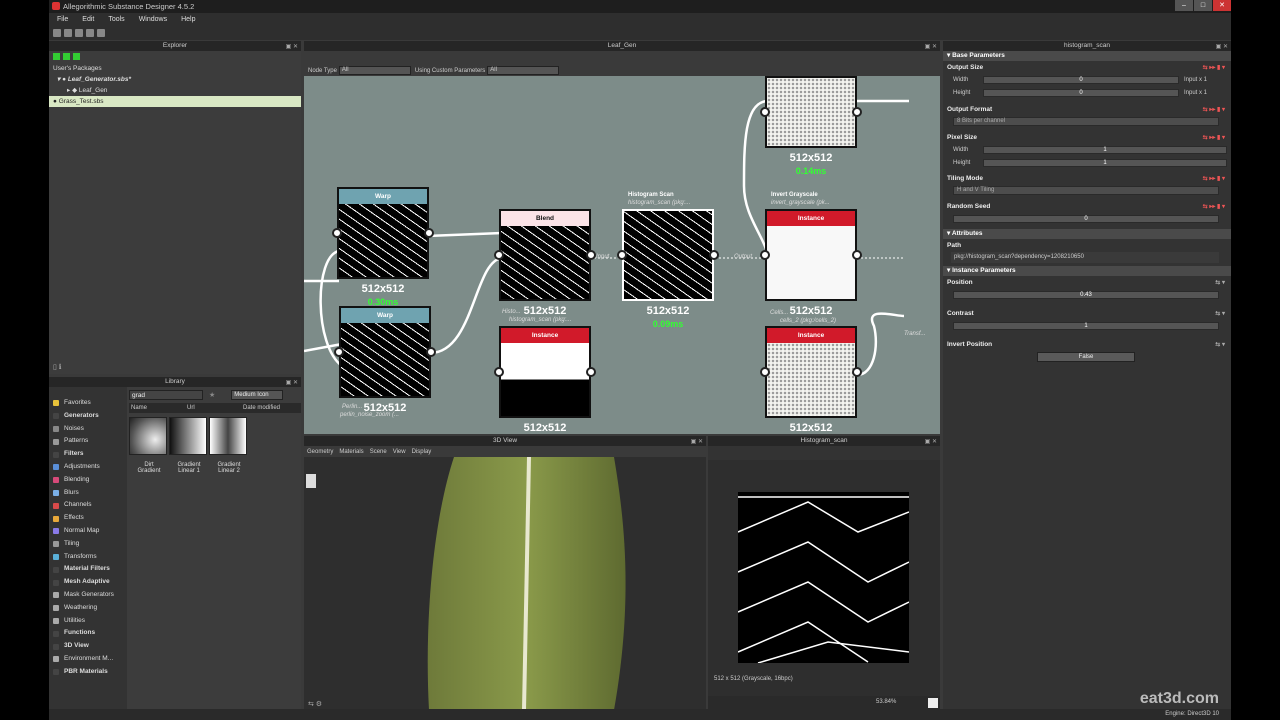 The width and height of the screenshot is (1280, 720). What do you see at coordinates (1081, 79) in the screenshot?
I see `output-width-slider: 0` at bounding box center [1081, 79].